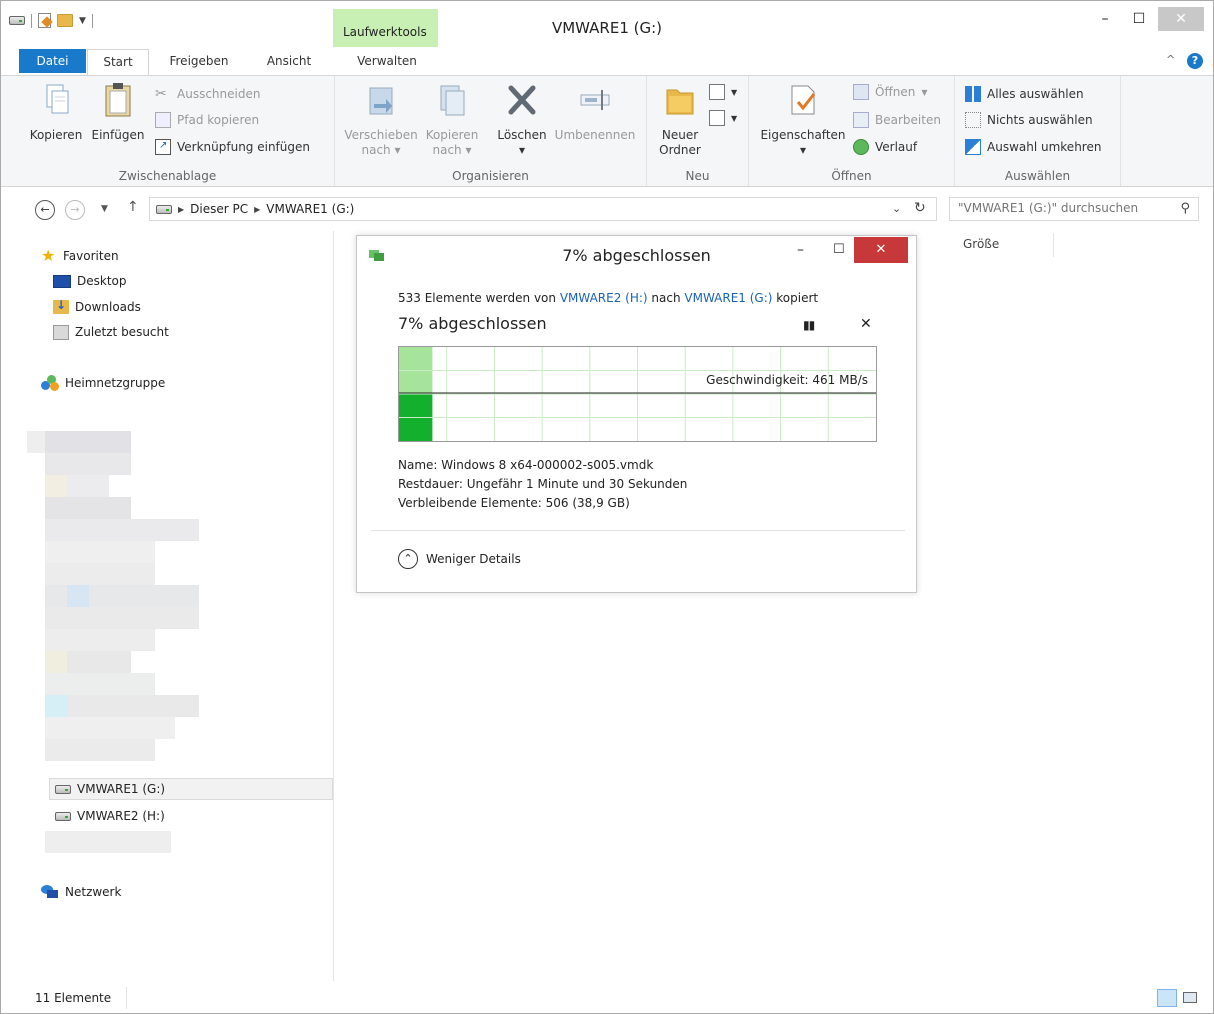 Image resolution: width=1214 pixels, height=1014 pixels. I want to click on forward-button: →, so click(75, 210).